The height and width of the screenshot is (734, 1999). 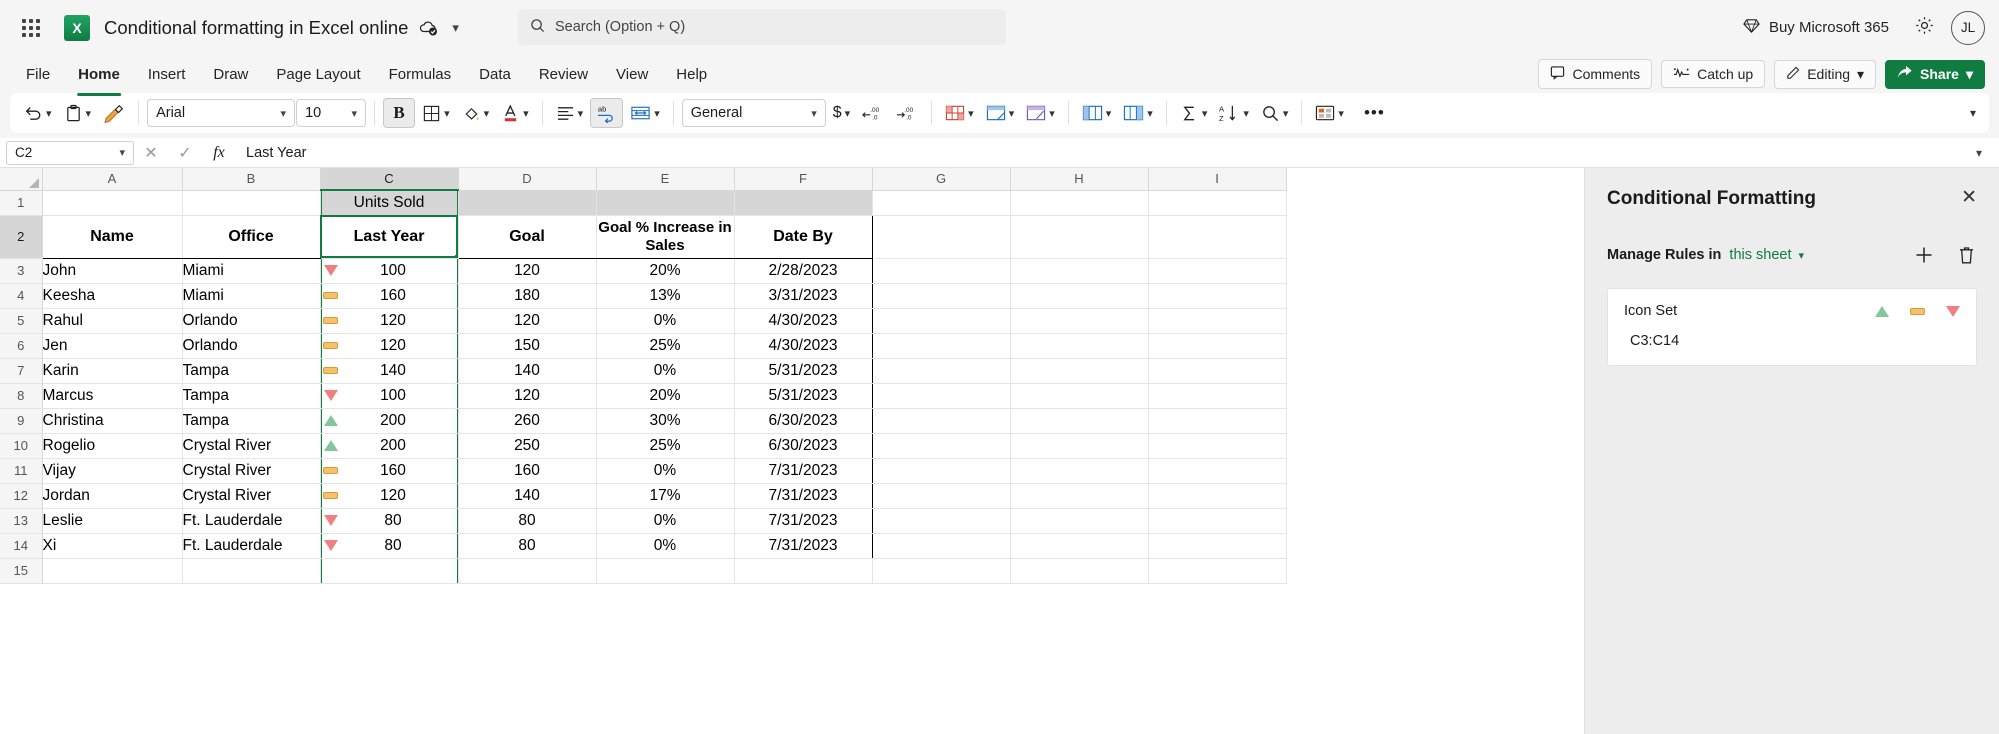 I want to click on cell-c2-last-year: Last Year, so click(x=389, y=237).